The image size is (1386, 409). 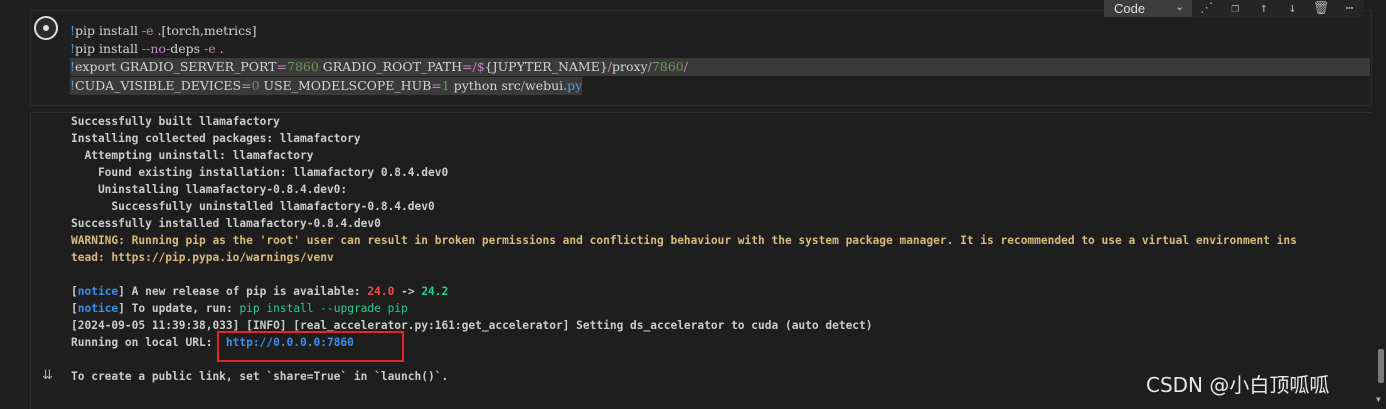 I want to click on more-icon: ⋯, so click(x=1349, y=8).